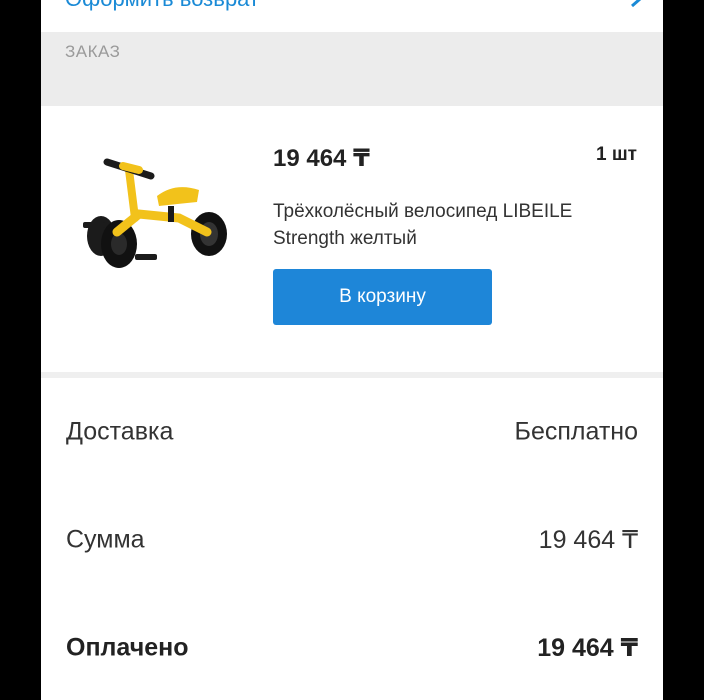 This screenshot has width=704, height=700. What do you see at coordinates (155, 213) in the screenshot?
I see `tricycle-image` at bounding box center [155, 213].